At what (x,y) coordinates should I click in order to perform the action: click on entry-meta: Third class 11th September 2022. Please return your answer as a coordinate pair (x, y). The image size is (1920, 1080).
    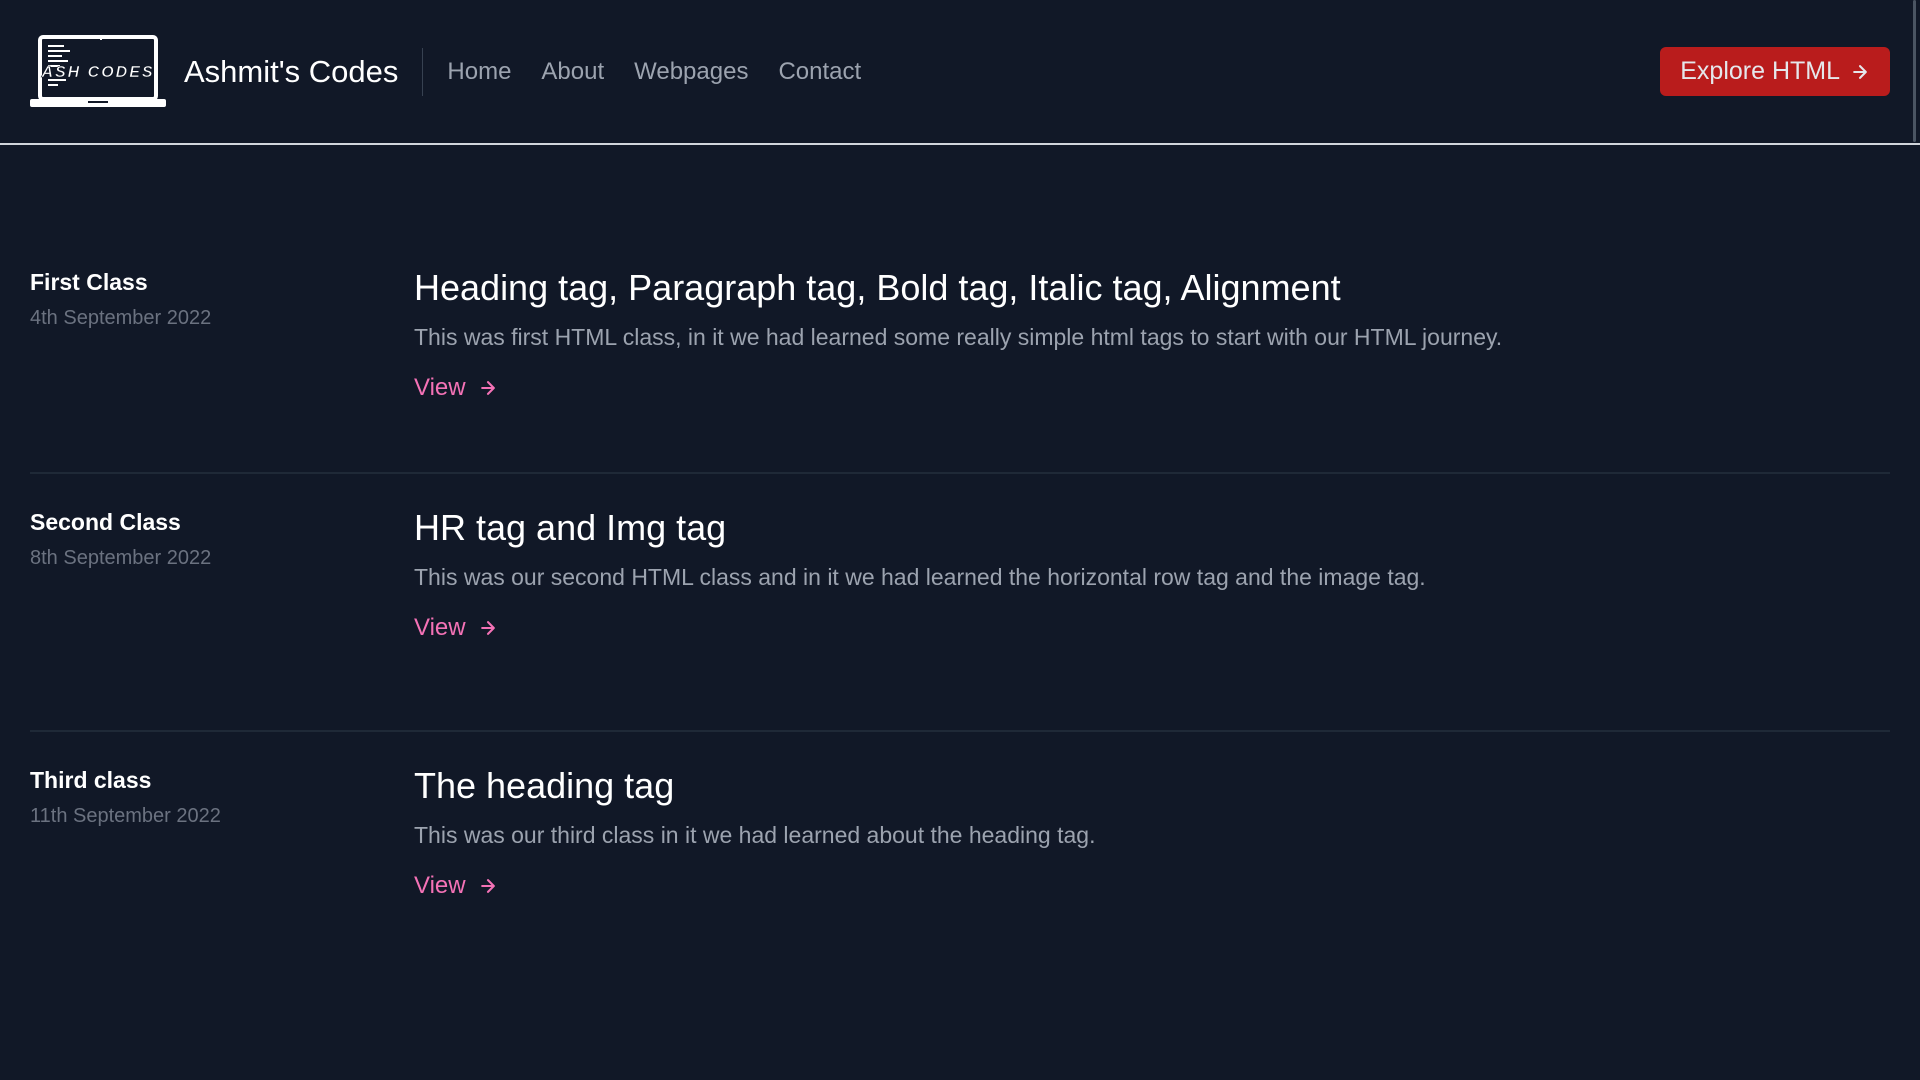
    Looking at the image, I should click on (222, 878).